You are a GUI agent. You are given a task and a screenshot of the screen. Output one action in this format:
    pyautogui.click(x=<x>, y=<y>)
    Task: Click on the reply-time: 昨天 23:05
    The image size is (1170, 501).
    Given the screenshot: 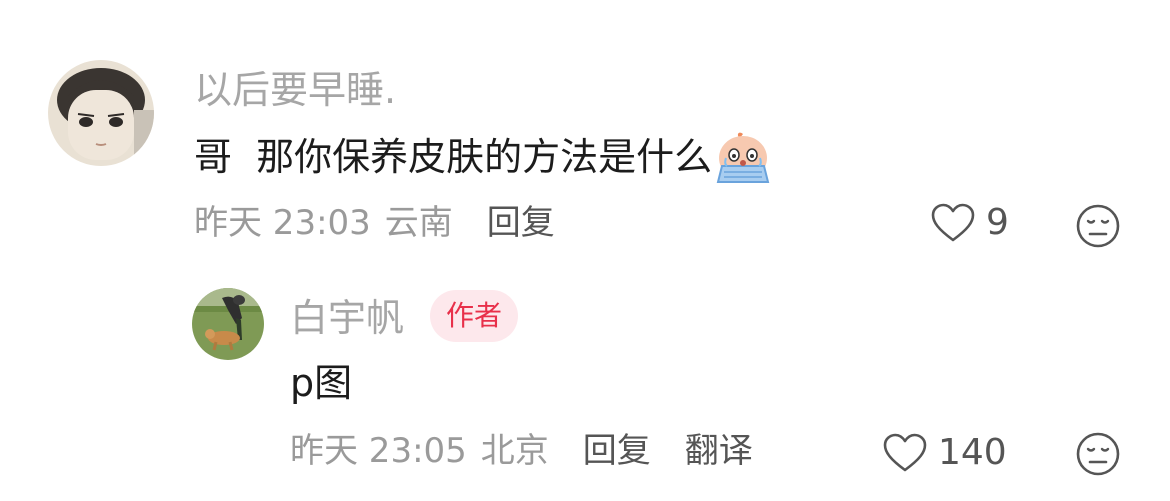 What is the action you would take?
    pyautogui.click(x=378, y=451)
    